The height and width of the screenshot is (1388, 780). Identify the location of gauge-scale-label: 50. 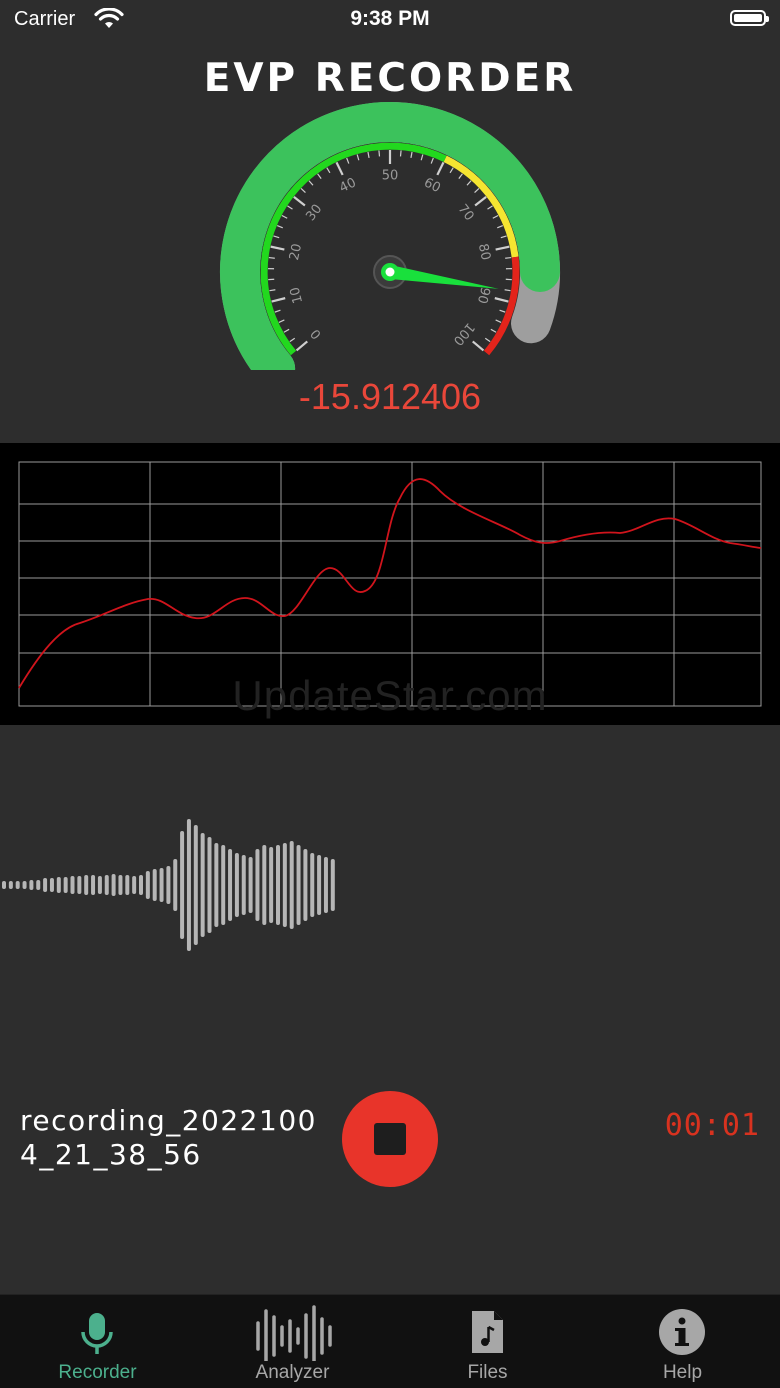
(390, 176).